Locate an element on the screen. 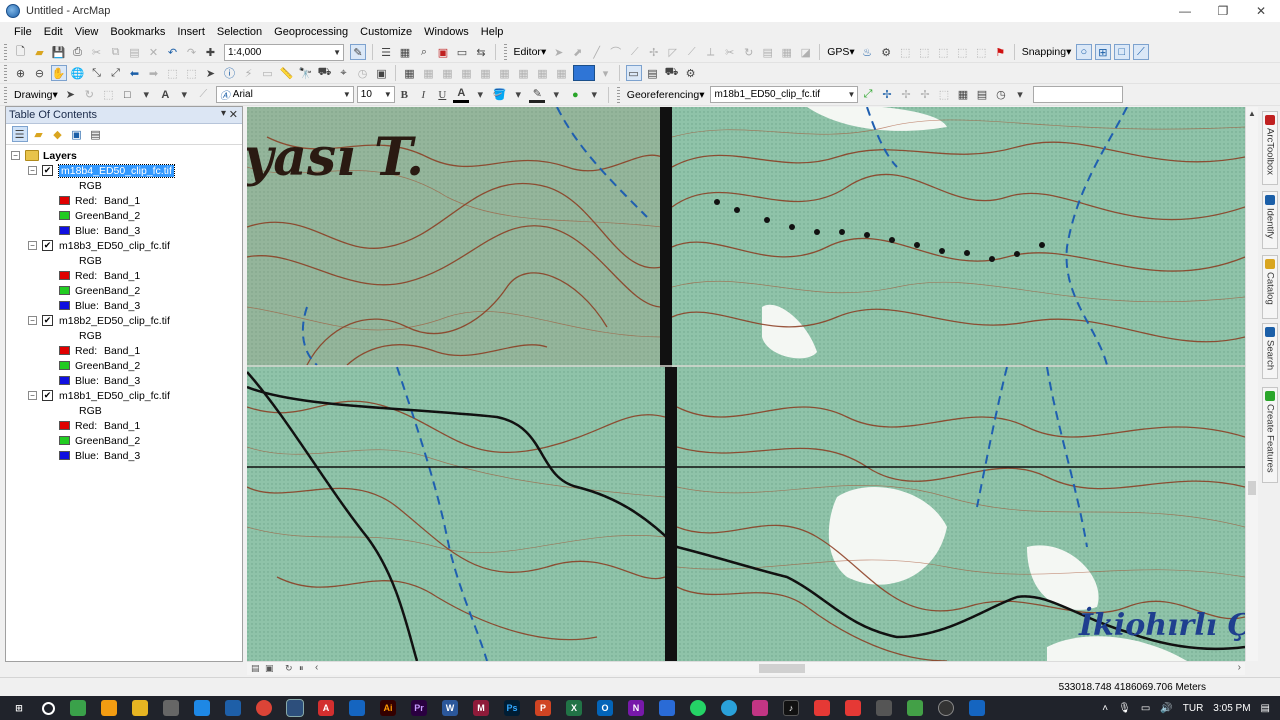  gps-tool-icon: ⚙ is located at coordinates (886, 52).